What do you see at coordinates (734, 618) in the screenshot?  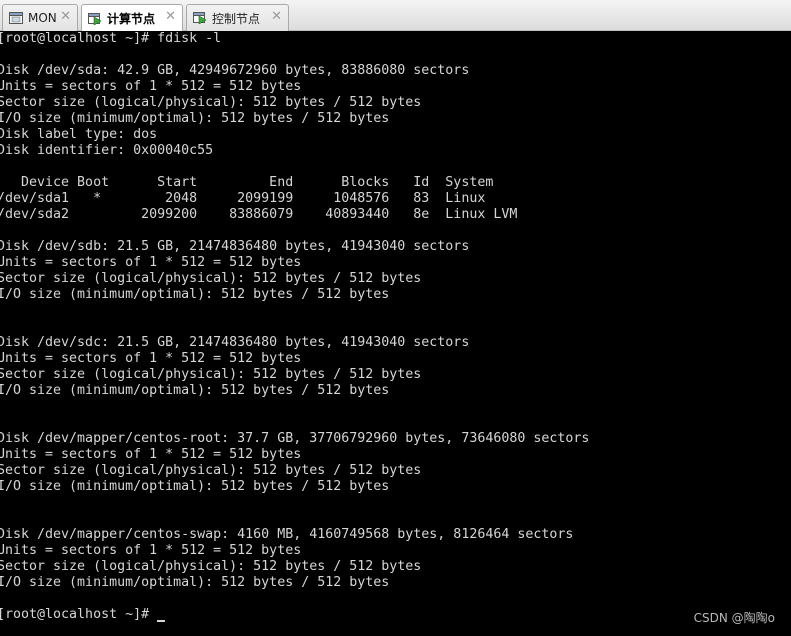 I see `watermark-text: CSDN @陶陶o` at bounding box center [734, 618].